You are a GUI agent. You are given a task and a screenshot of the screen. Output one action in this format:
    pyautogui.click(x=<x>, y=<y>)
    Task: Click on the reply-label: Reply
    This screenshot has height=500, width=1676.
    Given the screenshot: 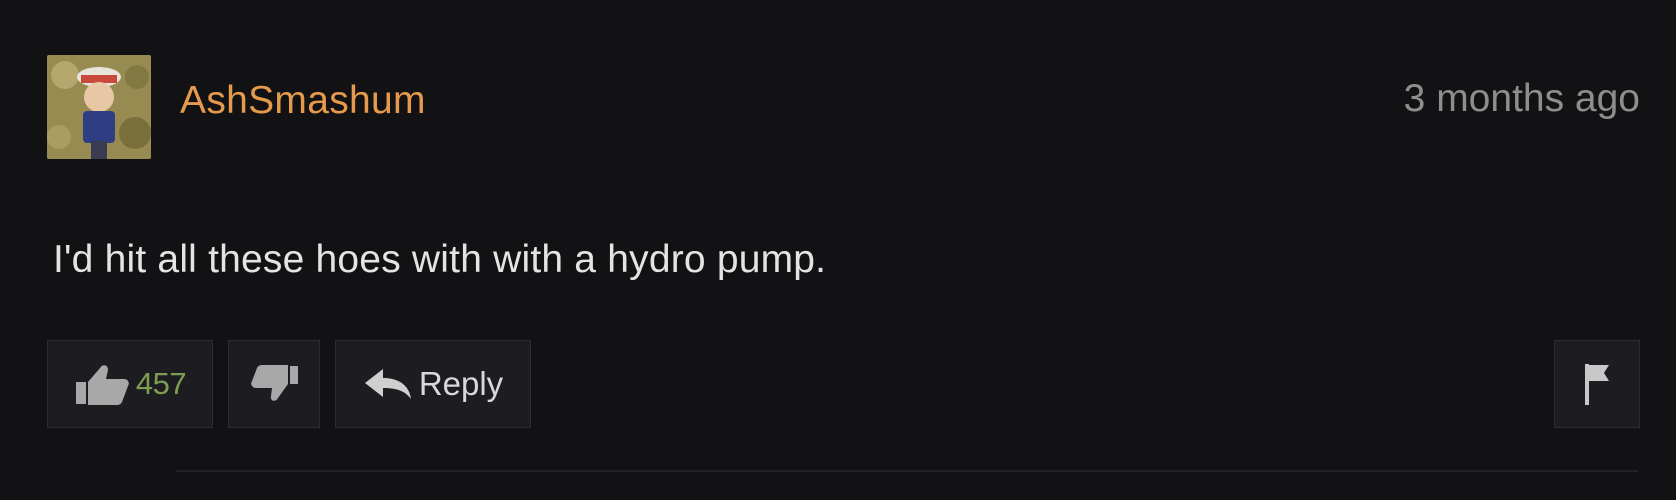 What is the action you would take?
    pyautogui.click(x=461, y=383)
    